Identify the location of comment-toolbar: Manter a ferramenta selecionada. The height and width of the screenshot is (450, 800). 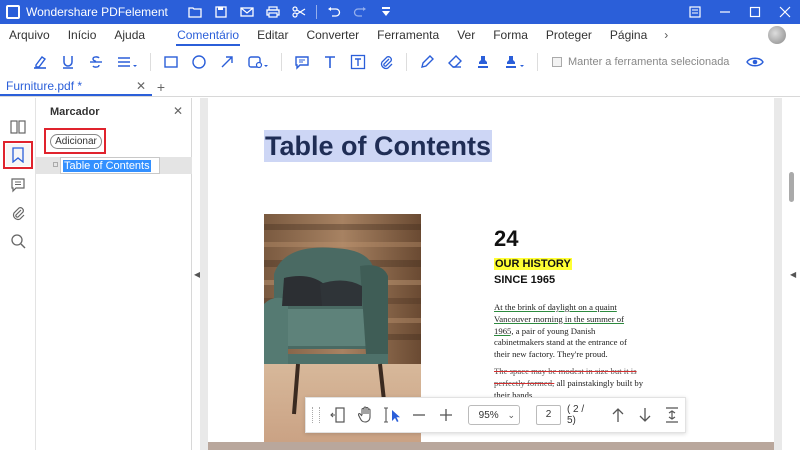
(400, 62).